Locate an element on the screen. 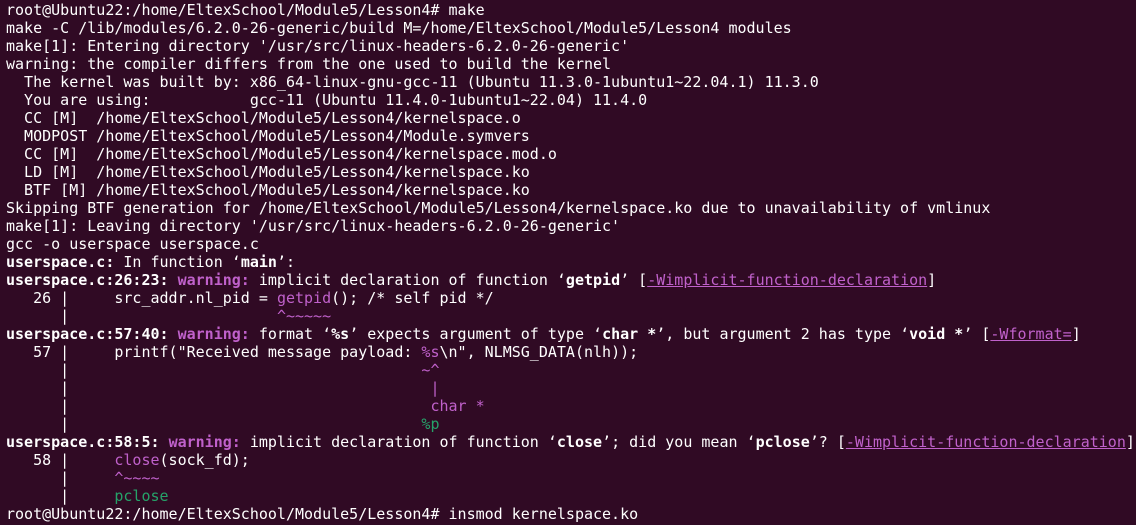  terminal-text: 26 | src_addr.nl_pid = is located at coordinates (141, 298).